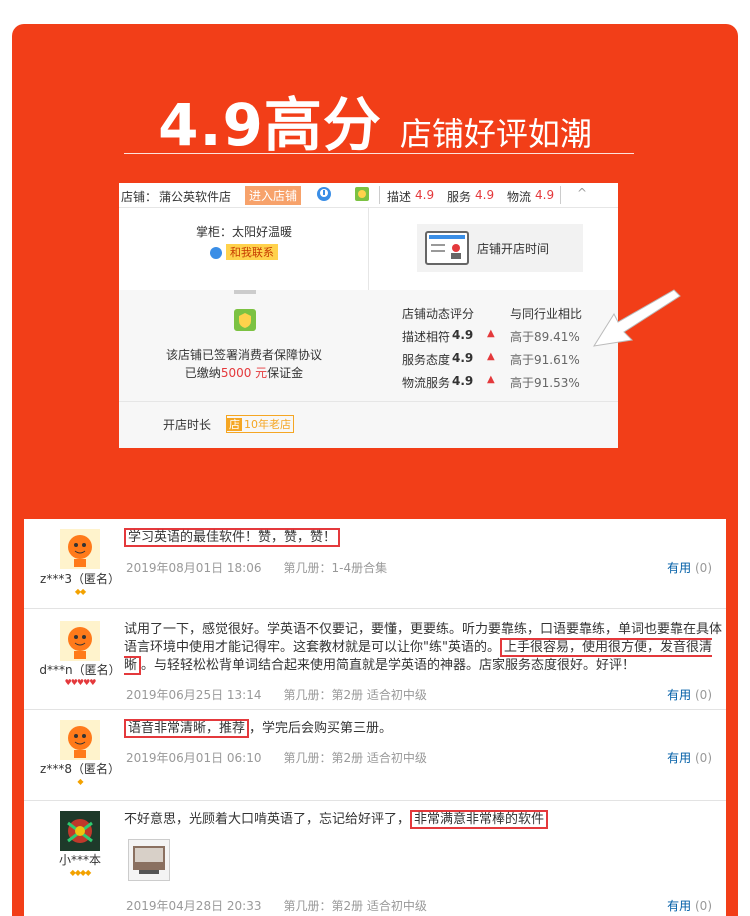 This screenshot has width=750, height=916. What do you see at coordinates (582, 193) in the screenshot?
I see `collapse-caret-icon: ^` at bounding box center [582, 193].